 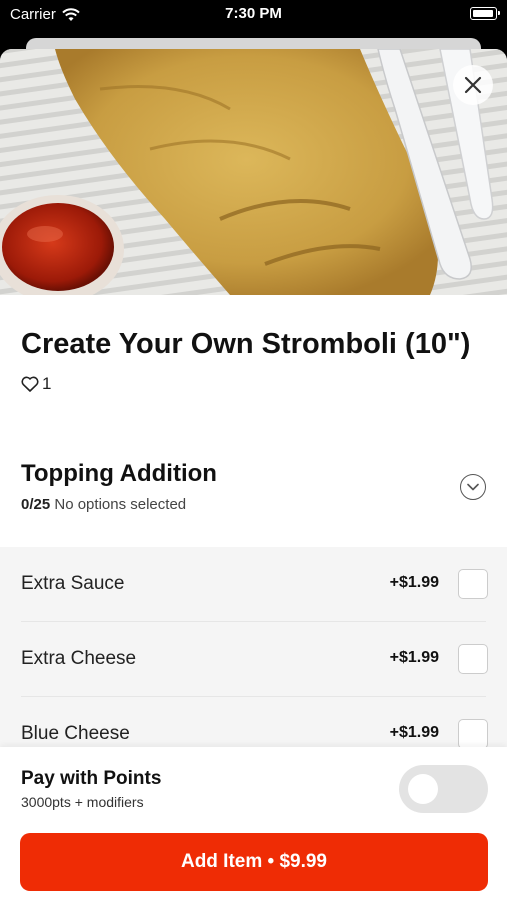 I want to click on option-row-extra-sauce: Extra Sauce +$1.99, so click(x=253, y=584).